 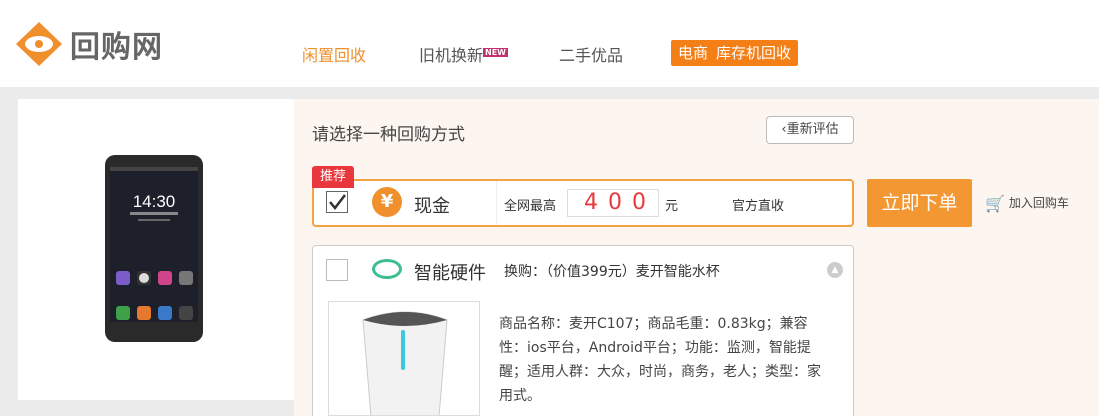 I want to click on official-recycle-label: 官方直收, so click(x=758, y=206).